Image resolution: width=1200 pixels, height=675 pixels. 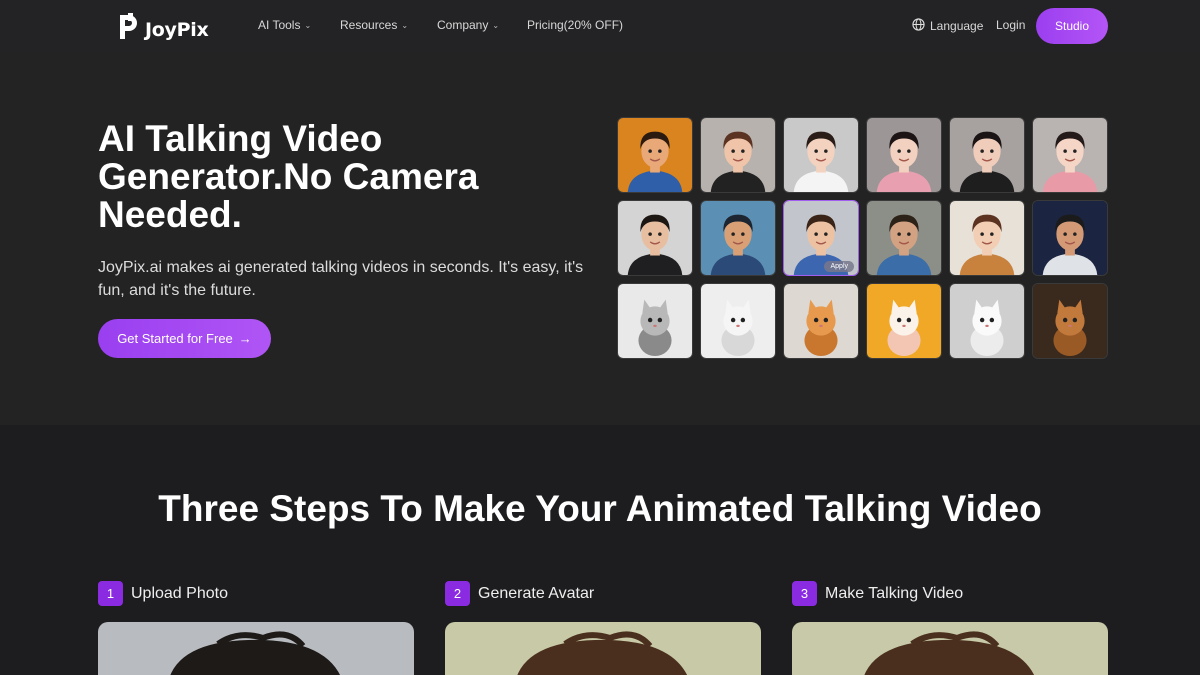 I want to click on orange-kitten-avatar, so click(x=821, y=321).